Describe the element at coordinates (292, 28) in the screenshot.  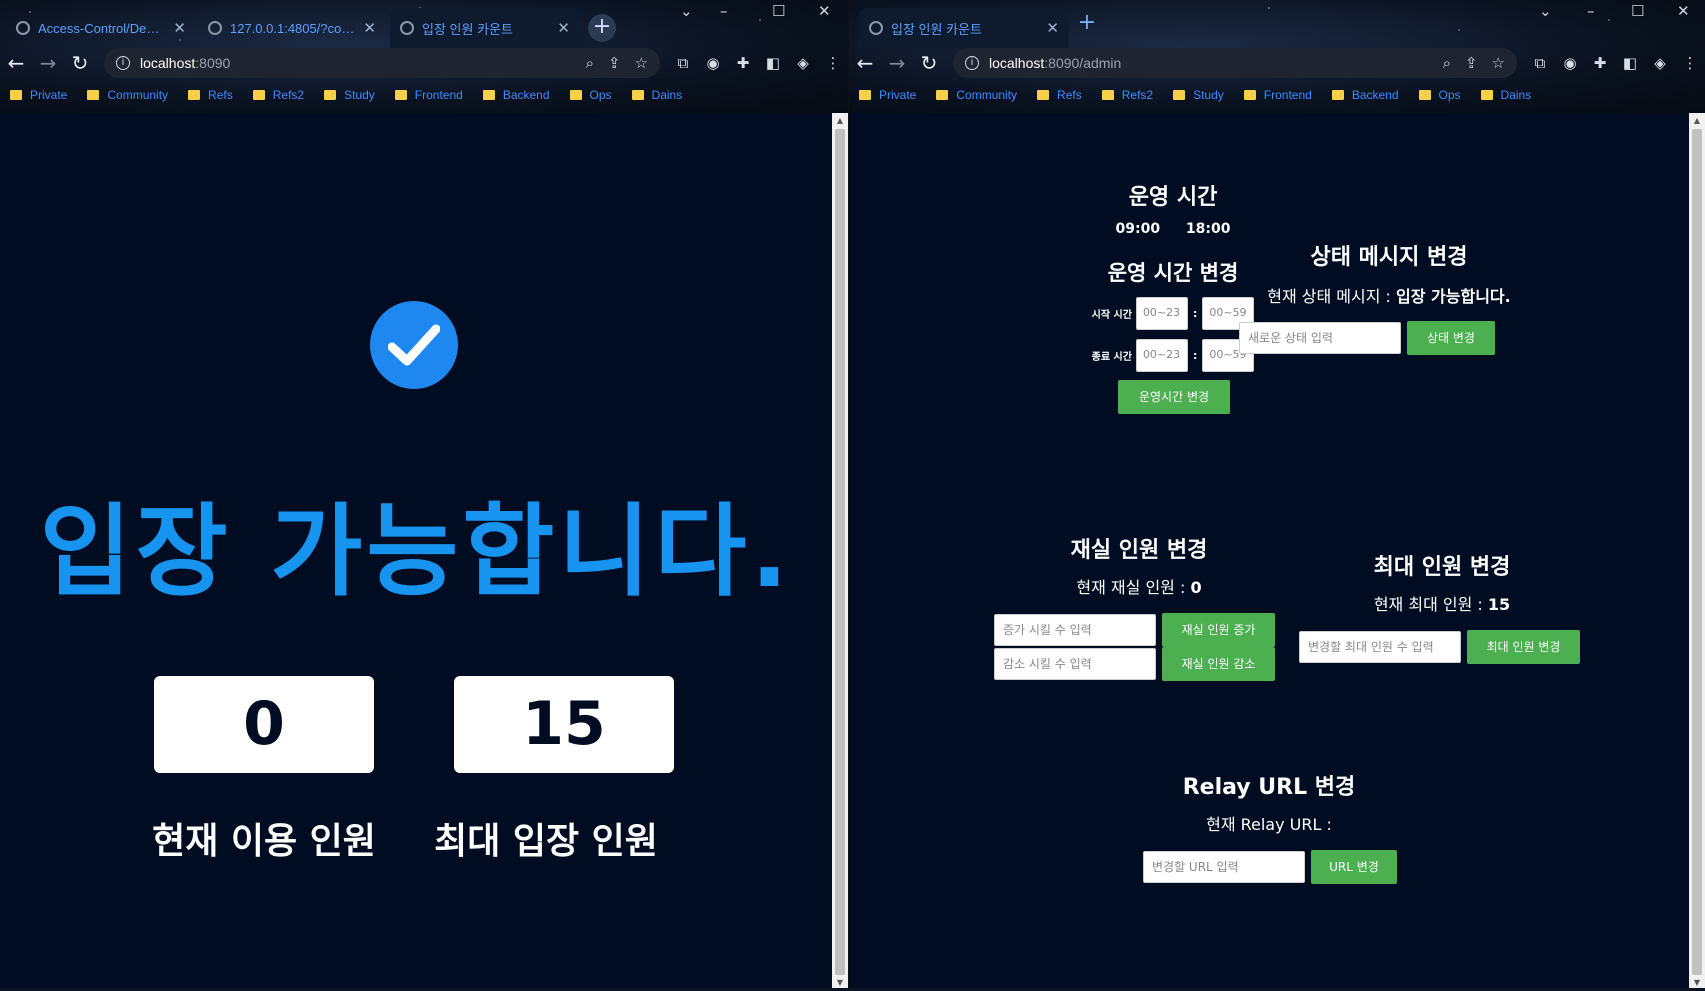
I see `tab-localhost-code: 127.0.0.1:4805/?code=... ✕` at that location.